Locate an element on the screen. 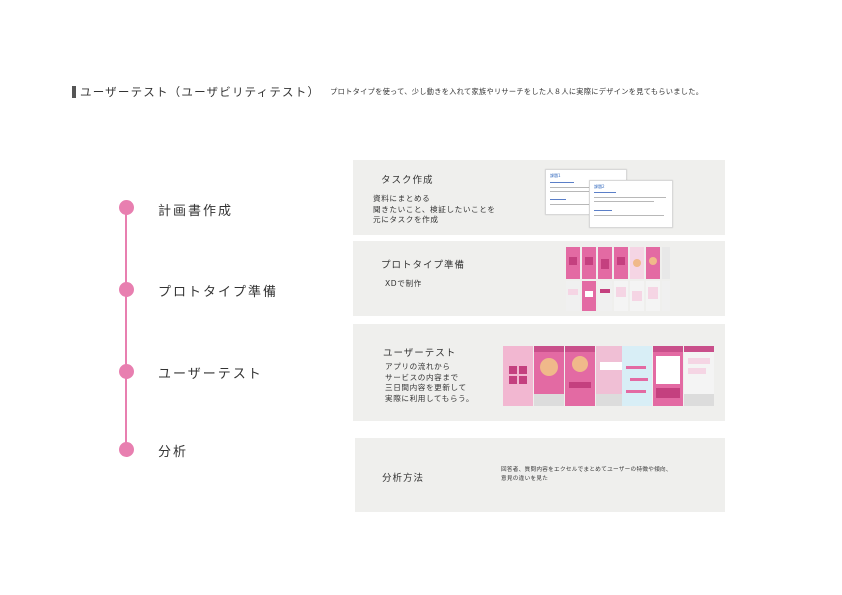 The width and height of the screenshot is (842, 595). step-label-prototype: プロトタイプ準備 is located at coordinates (218, 292).